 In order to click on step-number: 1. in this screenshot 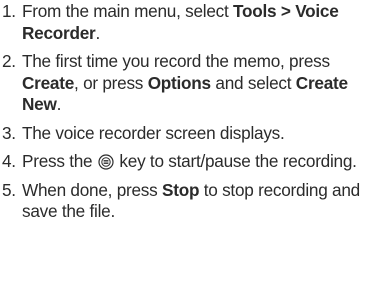, I will do `click(9, 11)`.